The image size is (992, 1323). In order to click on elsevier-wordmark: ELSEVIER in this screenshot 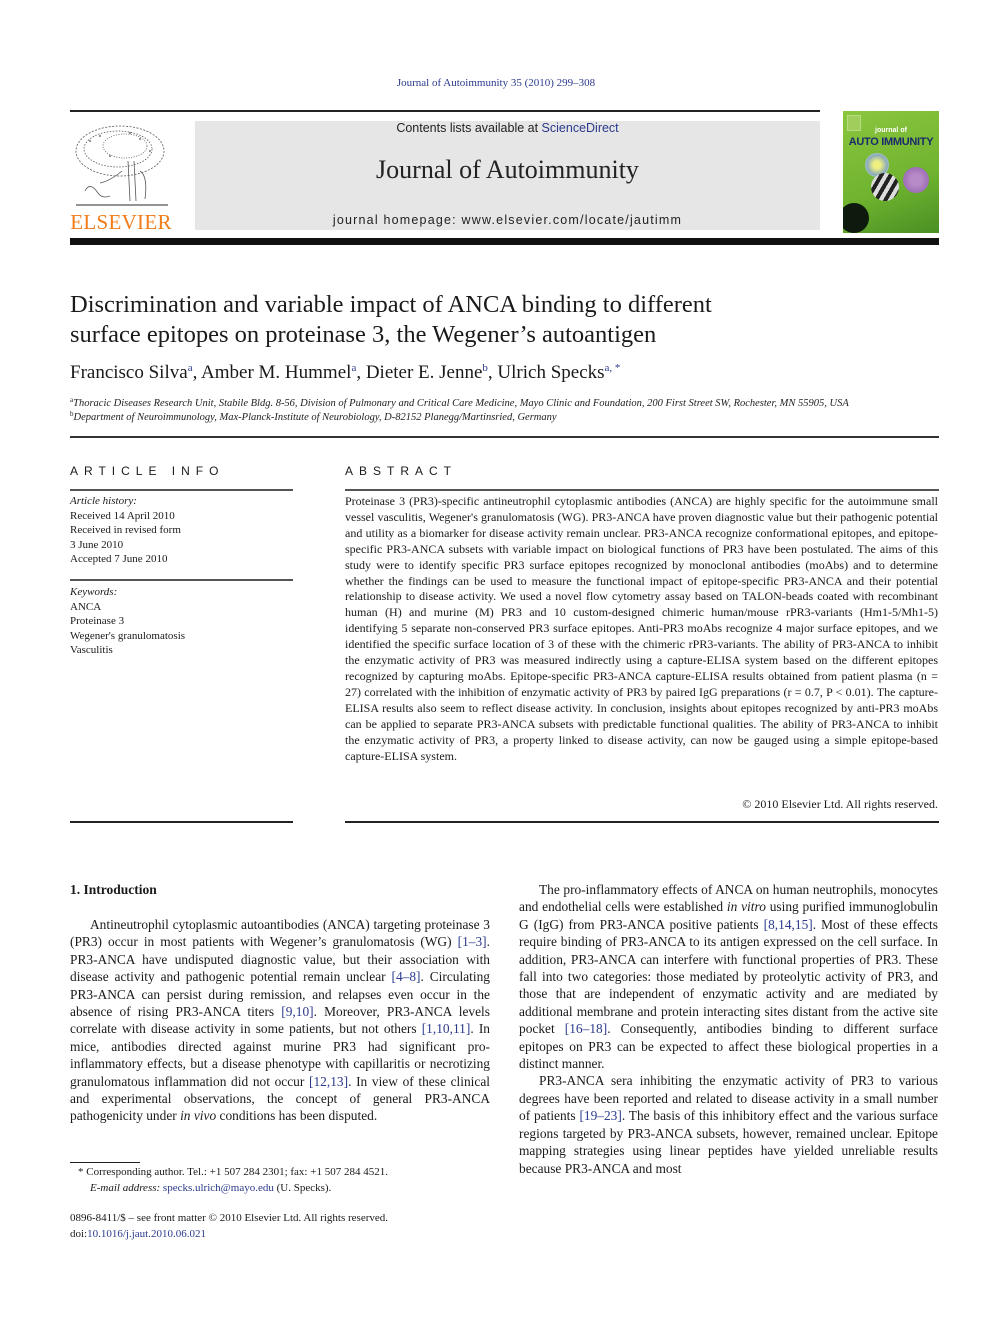, I will do `click(121, 222)`.